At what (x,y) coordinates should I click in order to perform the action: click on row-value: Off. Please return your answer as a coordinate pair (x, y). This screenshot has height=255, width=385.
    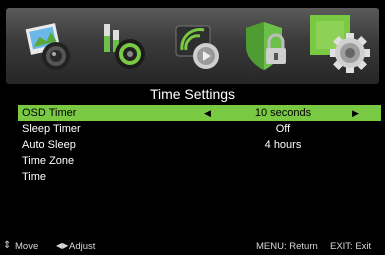
    Looking at the image, I should click on (283, 129).